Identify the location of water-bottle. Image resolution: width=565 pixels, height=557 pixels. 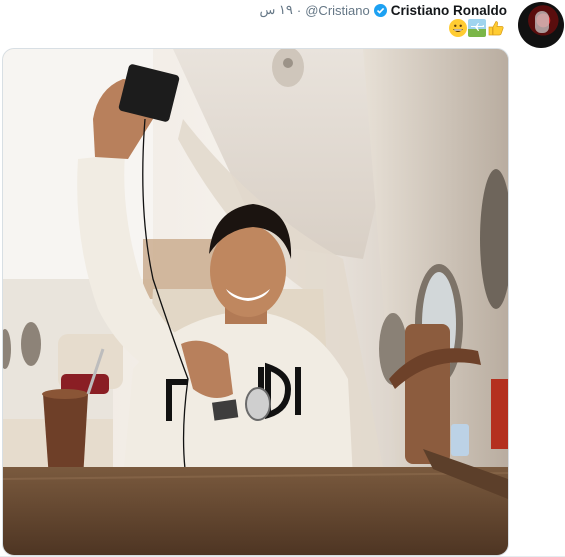
(460, 440).